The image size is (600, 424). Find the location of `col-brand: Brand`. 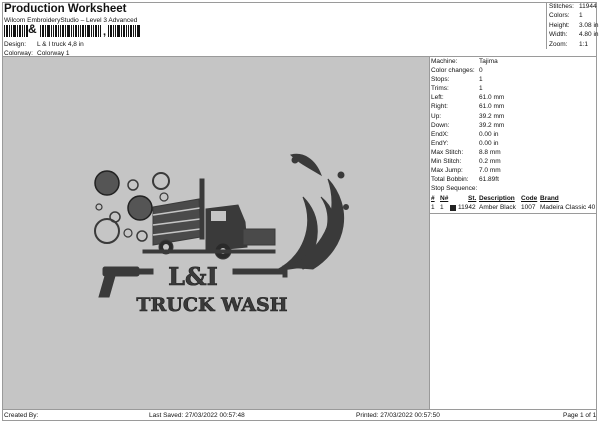

col-brand: Brand is located at coordinates (549, 198).